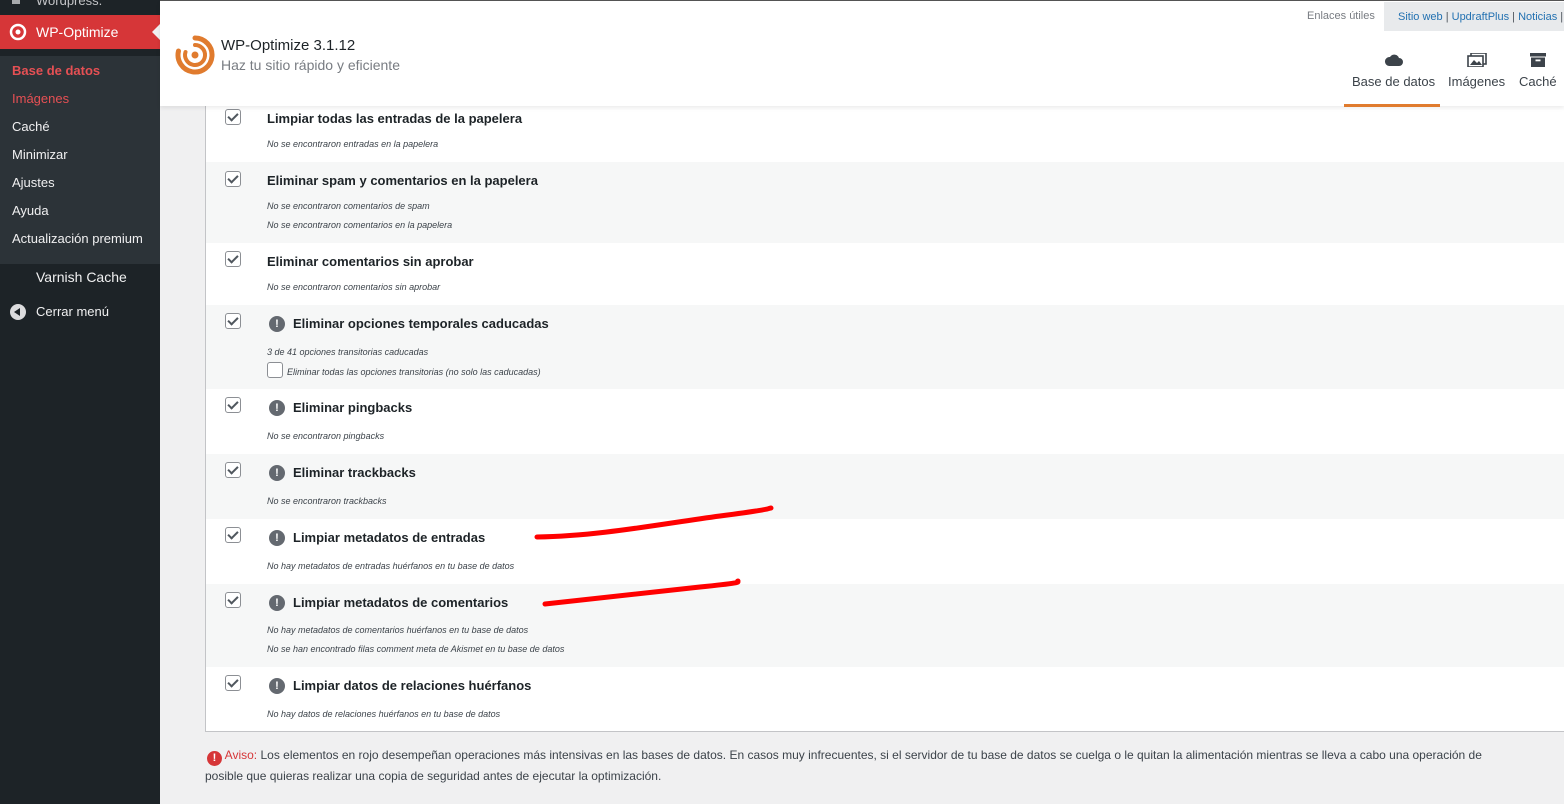  What do you see at coordinates (1537, 17) in the screenshot?
I see `link-noticias: Noticias` at bounding box center [1537, 17].